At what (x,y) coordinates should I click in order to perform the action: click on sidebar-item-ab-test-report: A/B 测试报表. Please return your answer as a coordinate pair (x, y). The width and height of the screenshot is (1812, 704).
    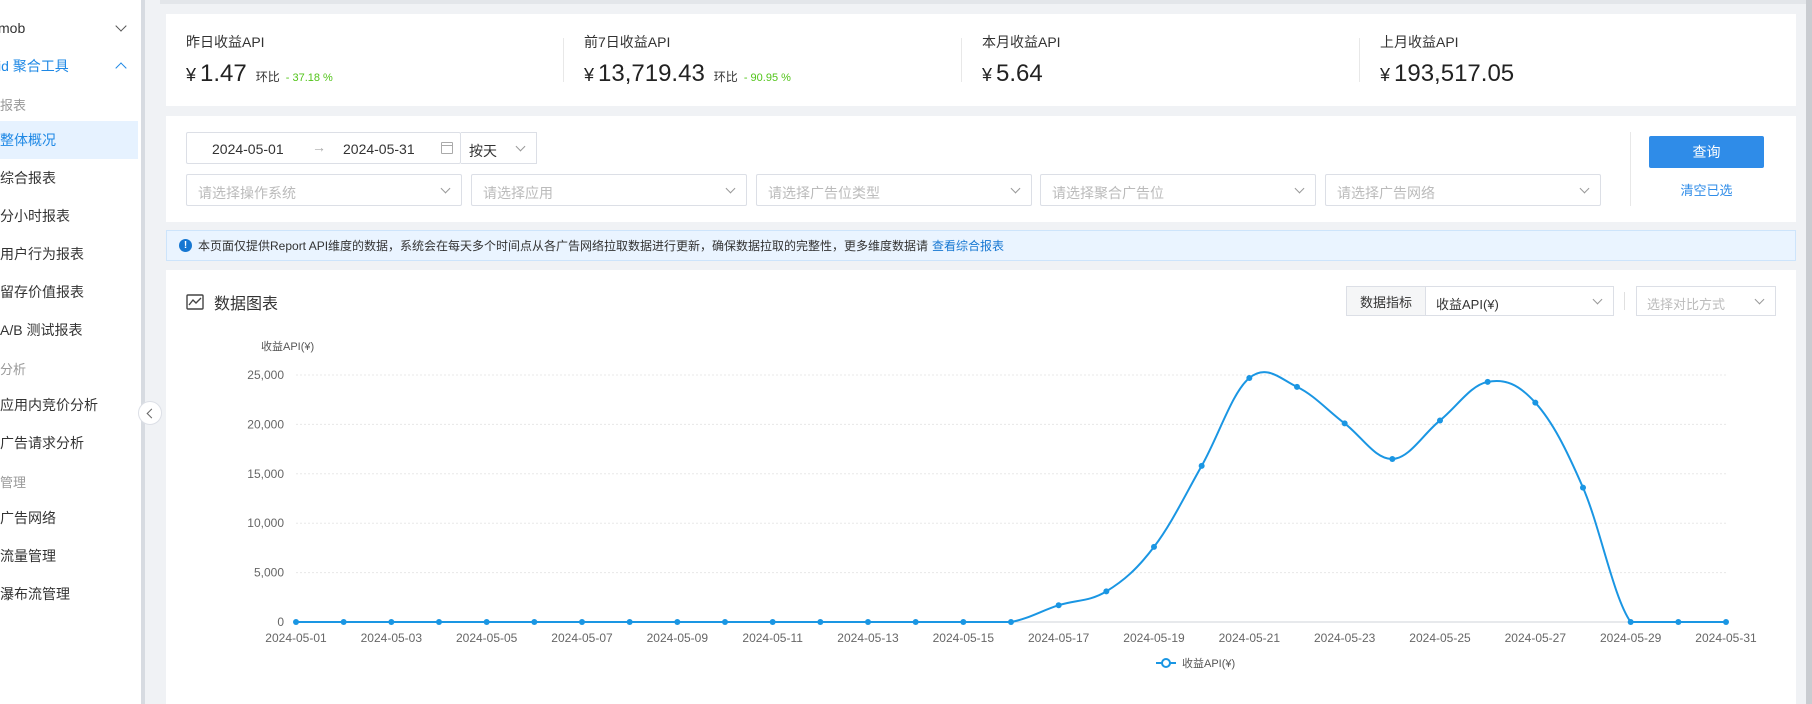
    Looking at the image, I should click on (70, 330).